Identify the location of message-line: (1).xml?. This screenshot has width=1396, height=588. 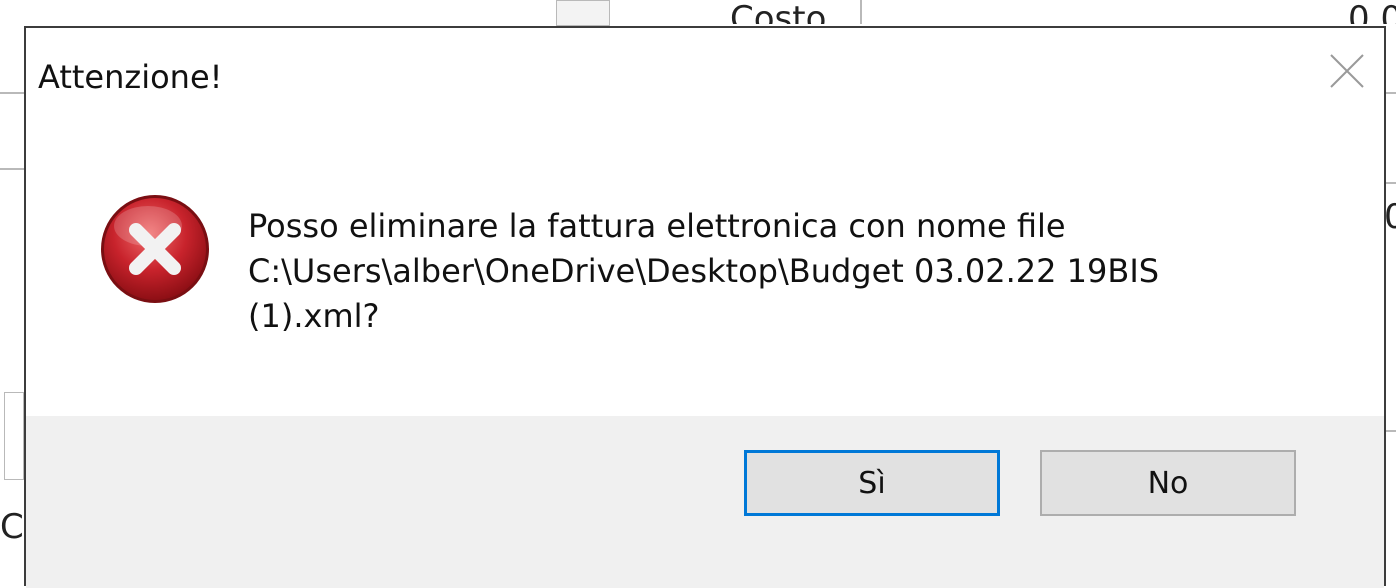
(314, 316).